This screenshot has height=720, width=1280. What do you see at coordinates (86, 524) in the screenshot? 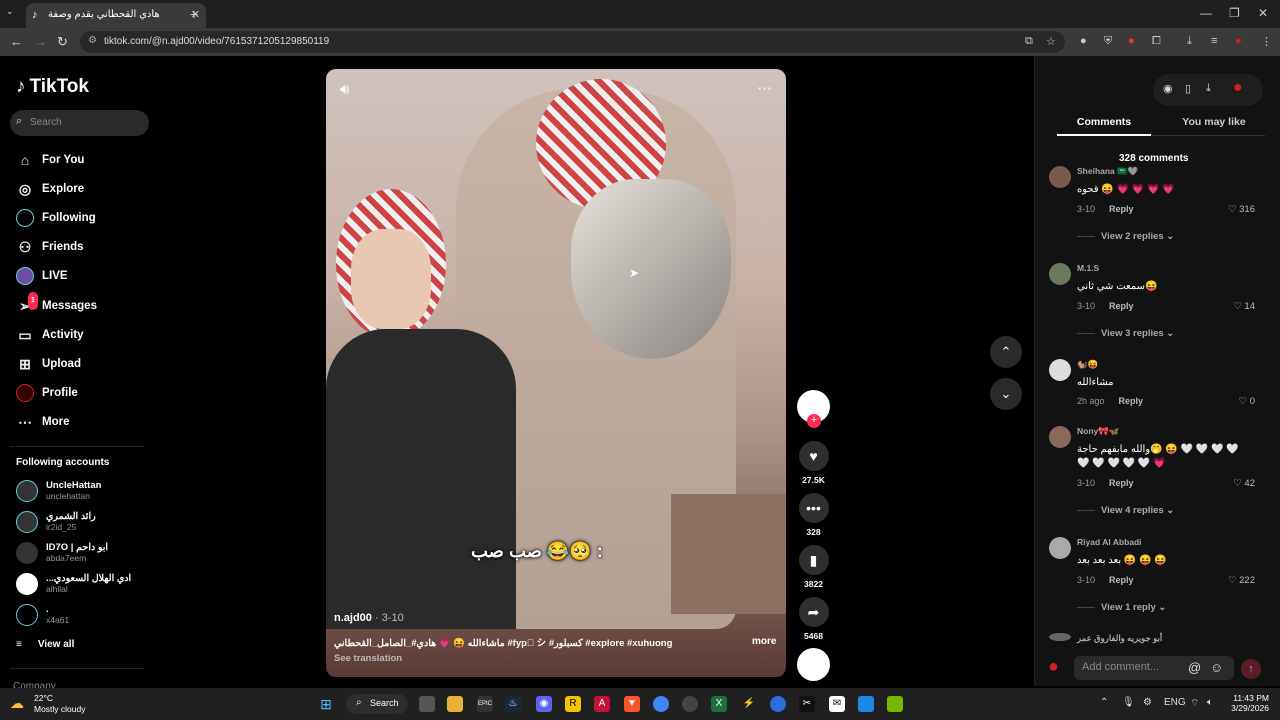
I see `account-item: رائد الشمري ir2id_25` at bounding box center [86, 524].